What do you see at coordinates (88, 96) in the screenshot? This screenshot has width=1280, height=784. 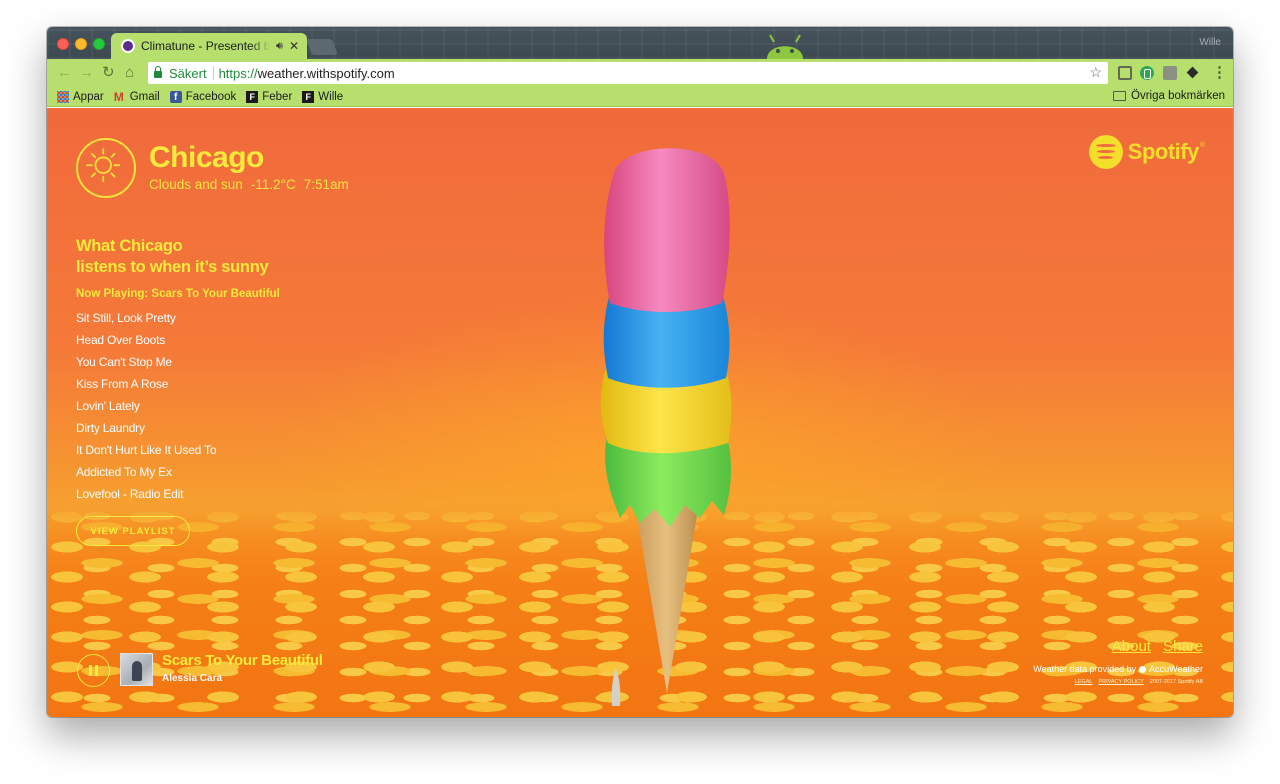 I see `bookmark-label: Appar` at bounding box center [88, 96].